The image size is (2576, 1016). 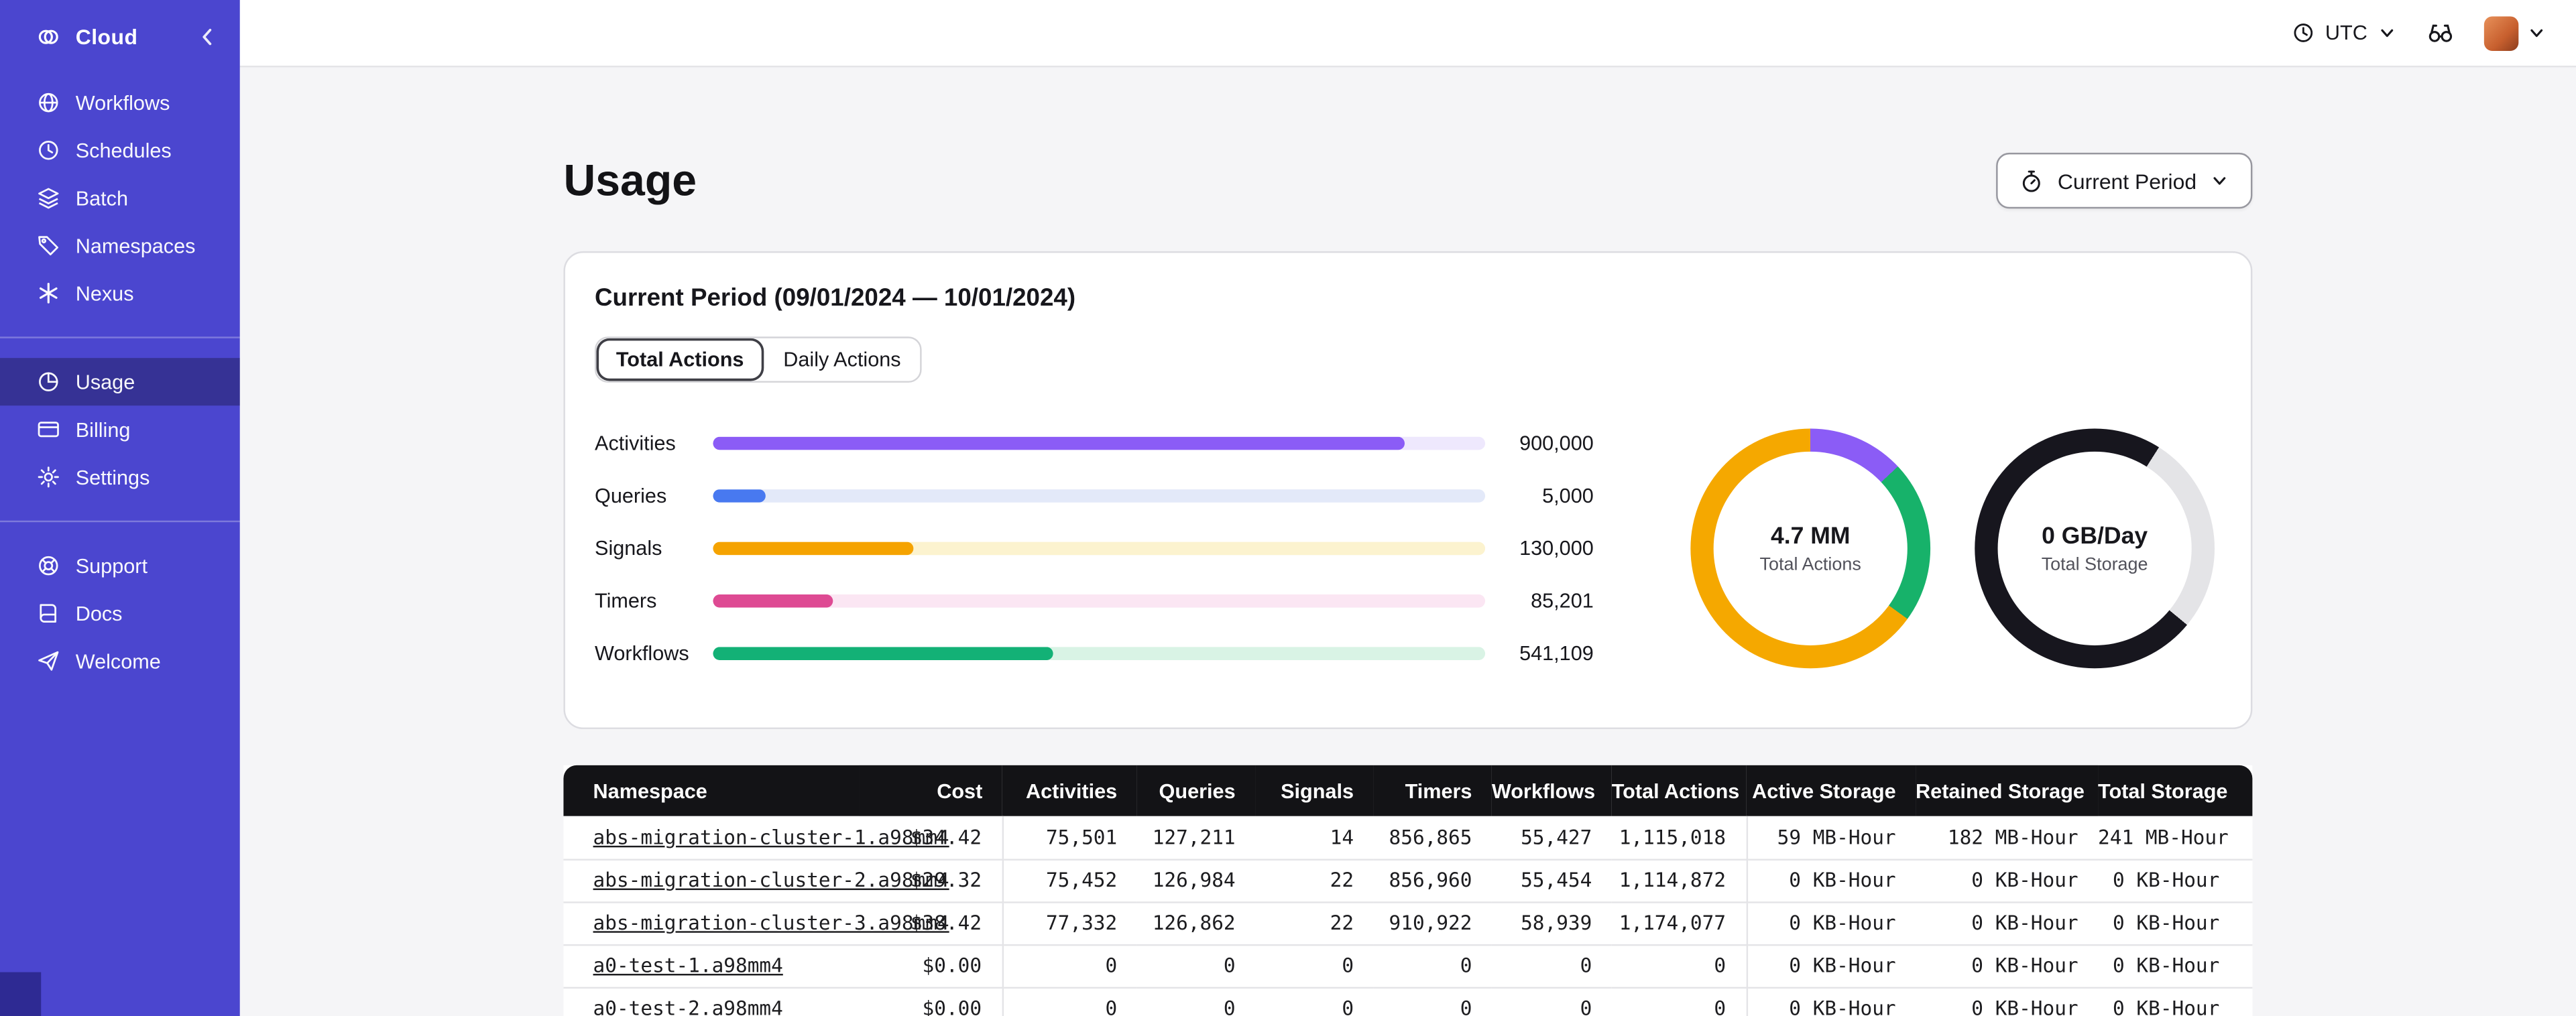 What do you see at coordinates (1551, 923) in the screenshot?
I see `cell-workflows: 58,939` at bounding box center [1551, 923].